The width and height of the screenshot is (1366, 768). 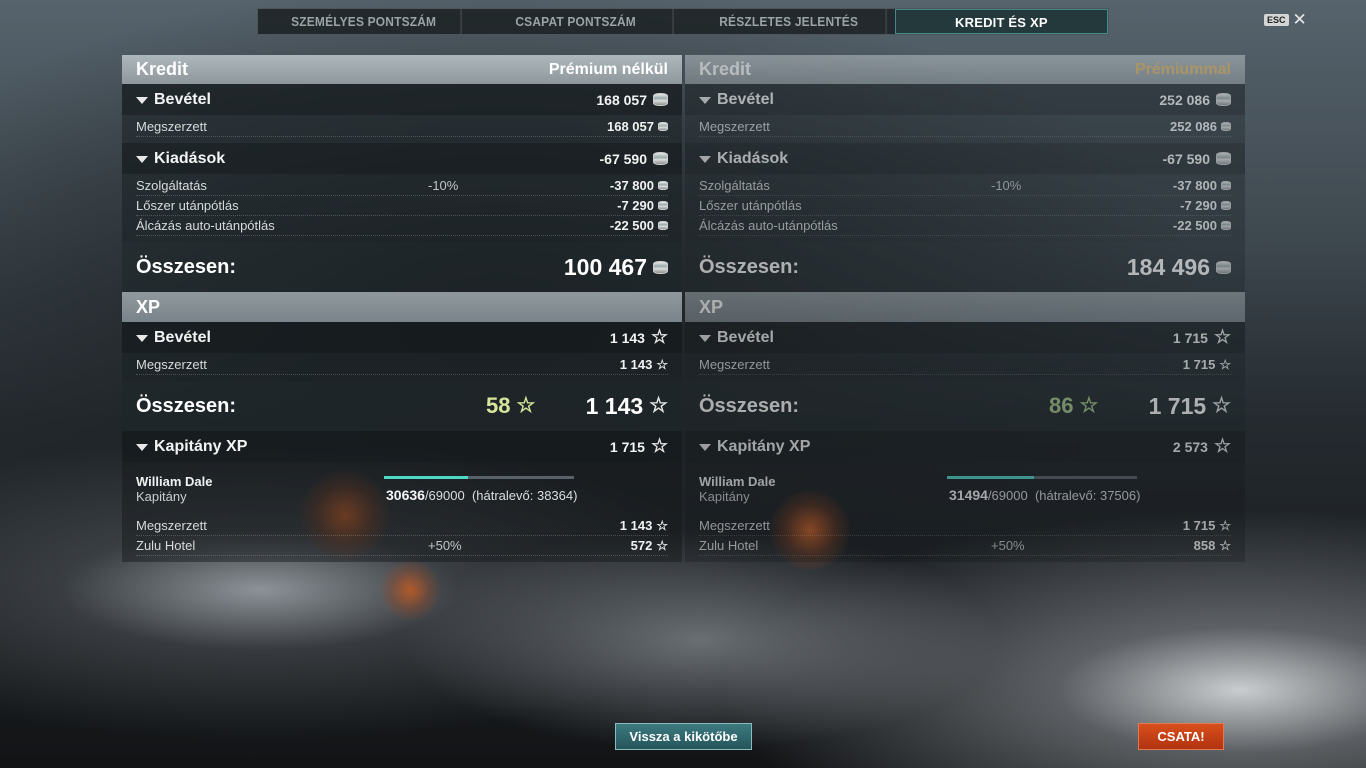 What do you see at coordinates (990, 477) in the screenshot?
I see `progress-fill` at bounding box center [990, 477].